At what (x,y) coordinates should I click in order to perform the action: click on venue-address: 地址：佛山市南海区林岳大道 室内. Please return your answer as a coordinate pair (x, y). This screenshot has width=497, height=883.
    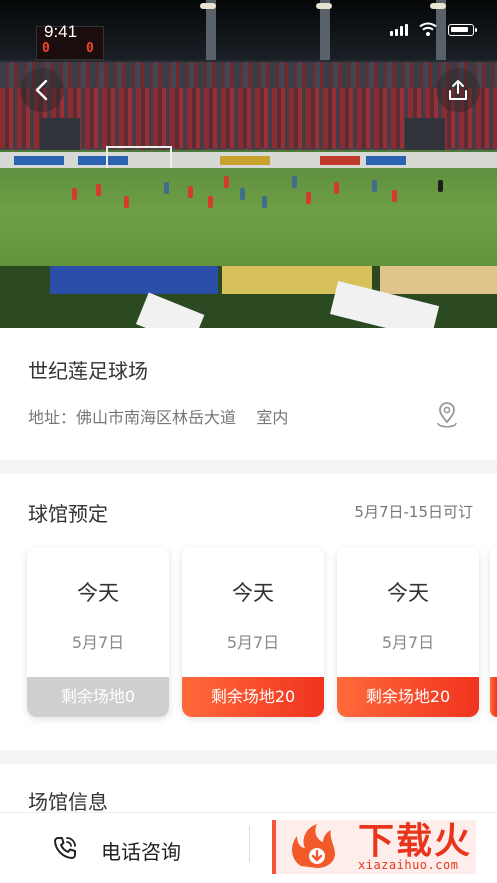
    Looking at the image, I should click on (158, 416).